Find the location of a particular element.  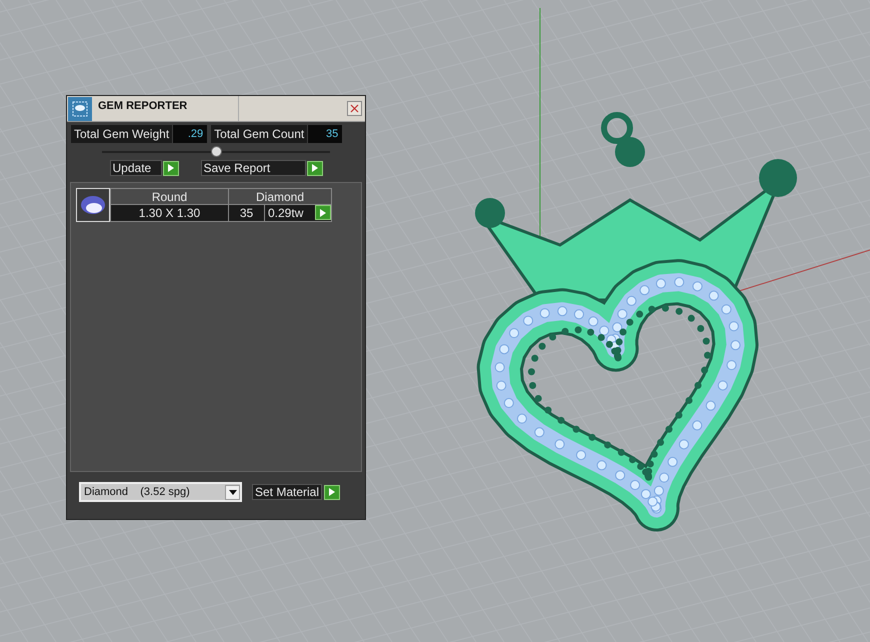

splitter-handle is located at coordinates (216, 151).